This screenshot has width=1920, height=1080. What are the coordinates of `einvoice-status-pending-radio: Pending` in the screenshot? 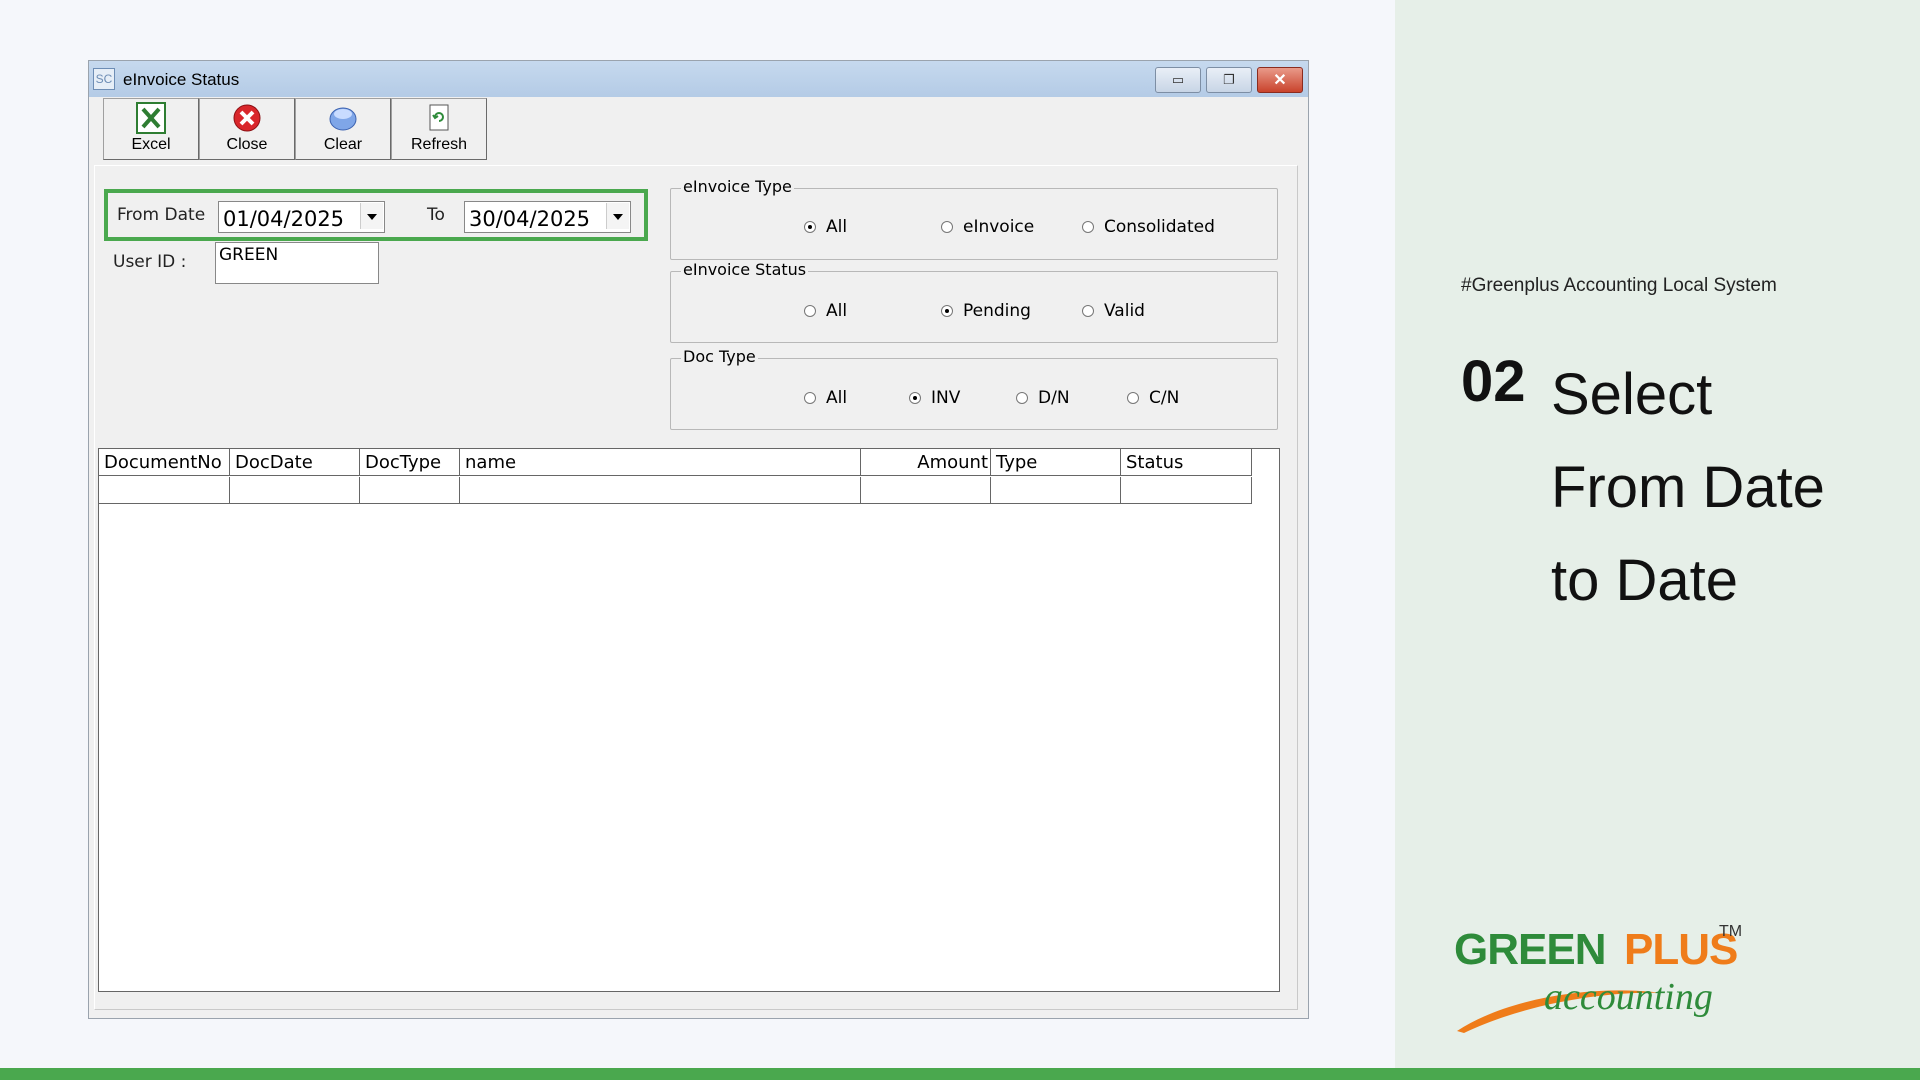 It's located at (986, 311).